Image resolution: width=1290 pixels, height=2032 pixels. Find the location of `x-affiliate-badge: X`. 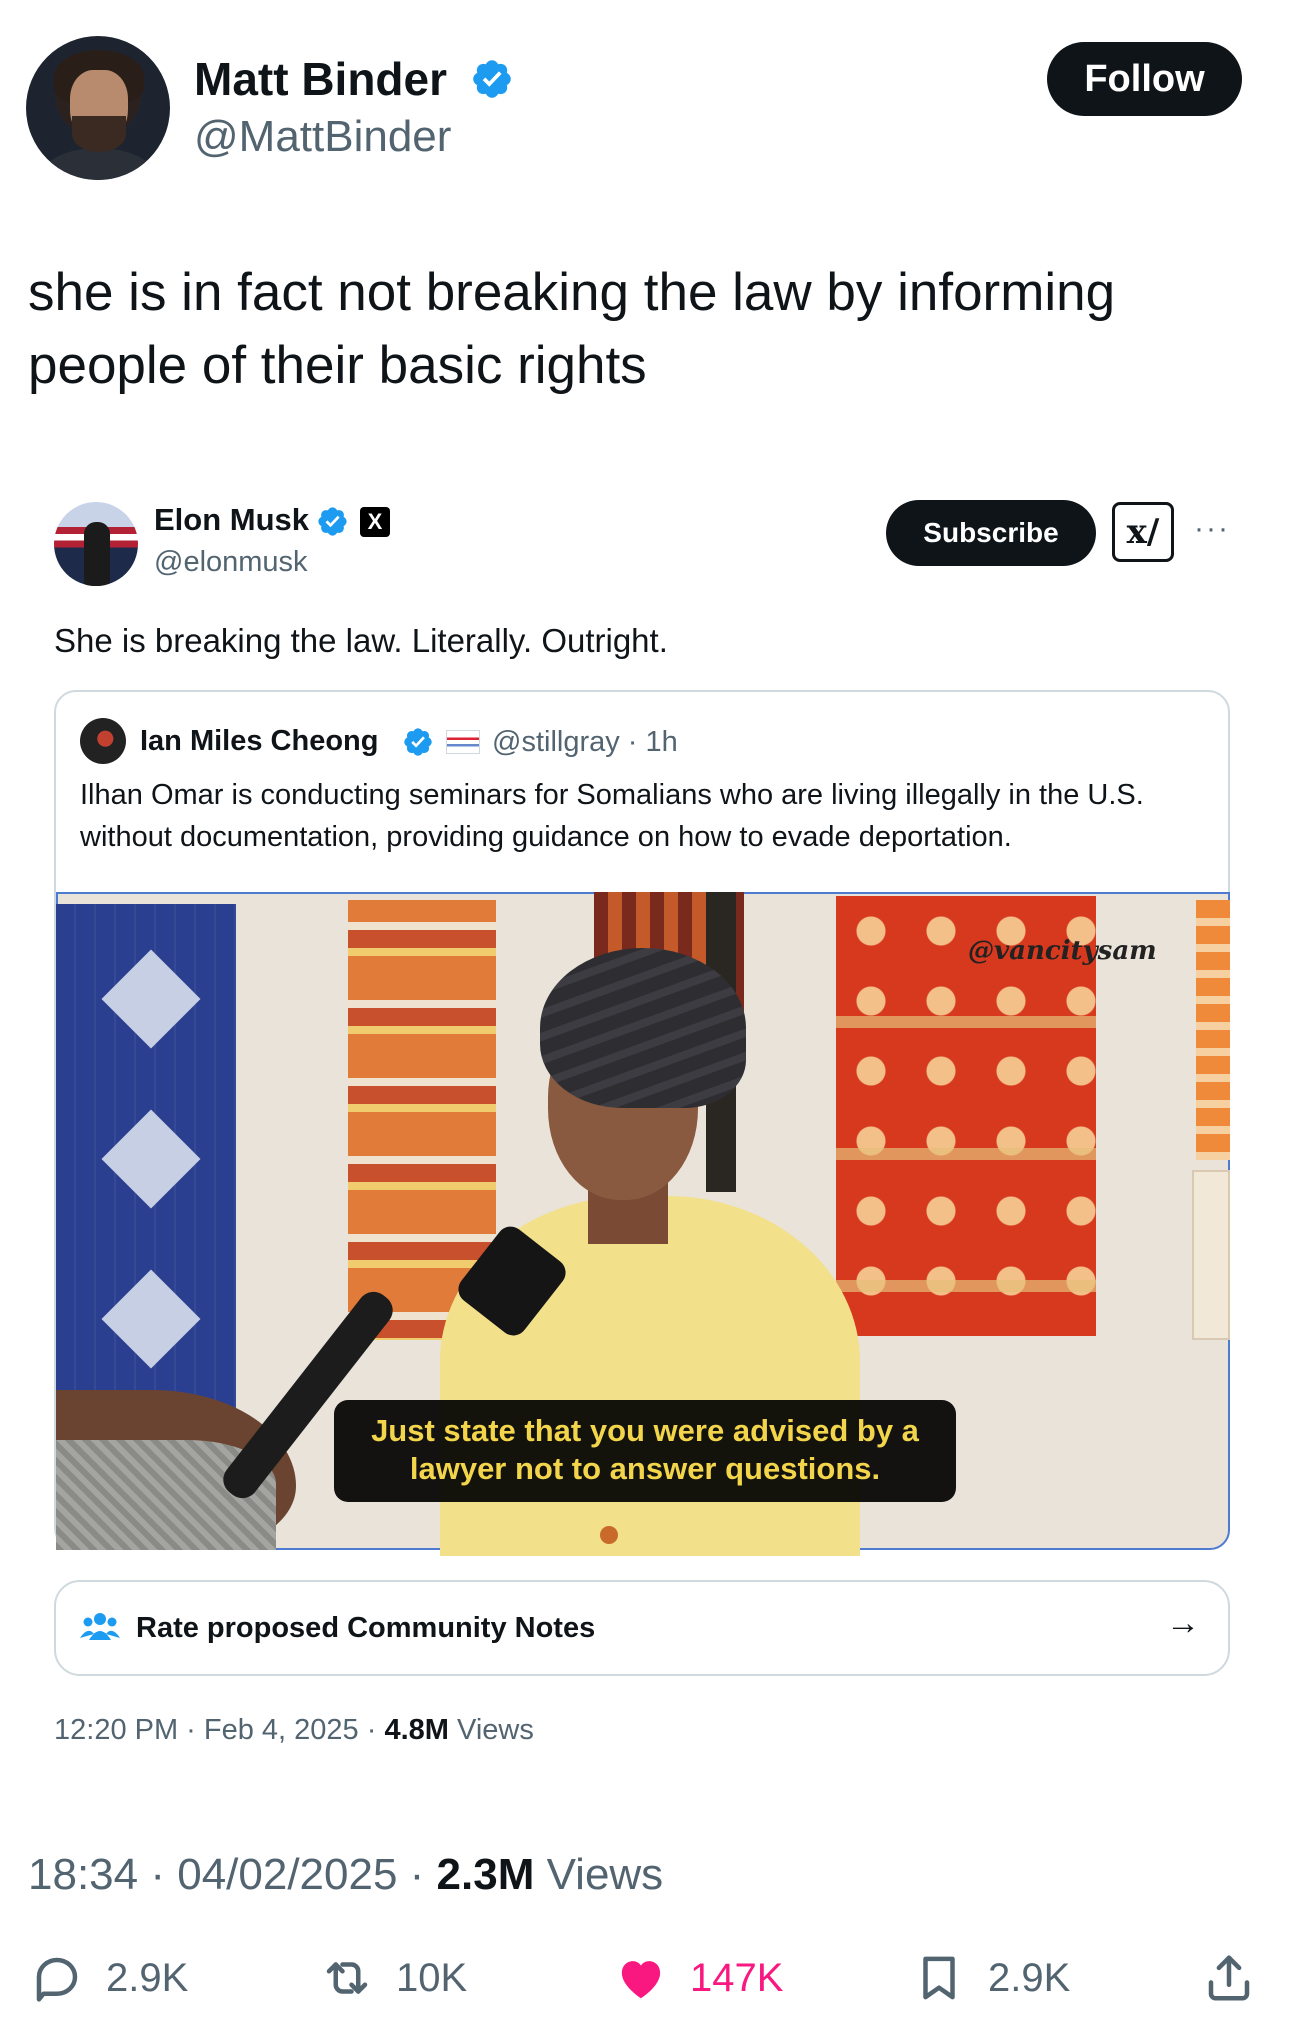

x-affiliate-badge: X is located at coordinates (375, 522).